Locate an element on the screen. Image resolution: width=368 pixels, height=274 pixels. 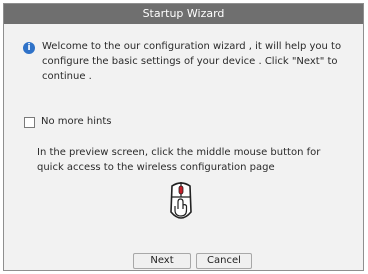
dialog-title: Startup Wizard is located at coordinates (183, 14).